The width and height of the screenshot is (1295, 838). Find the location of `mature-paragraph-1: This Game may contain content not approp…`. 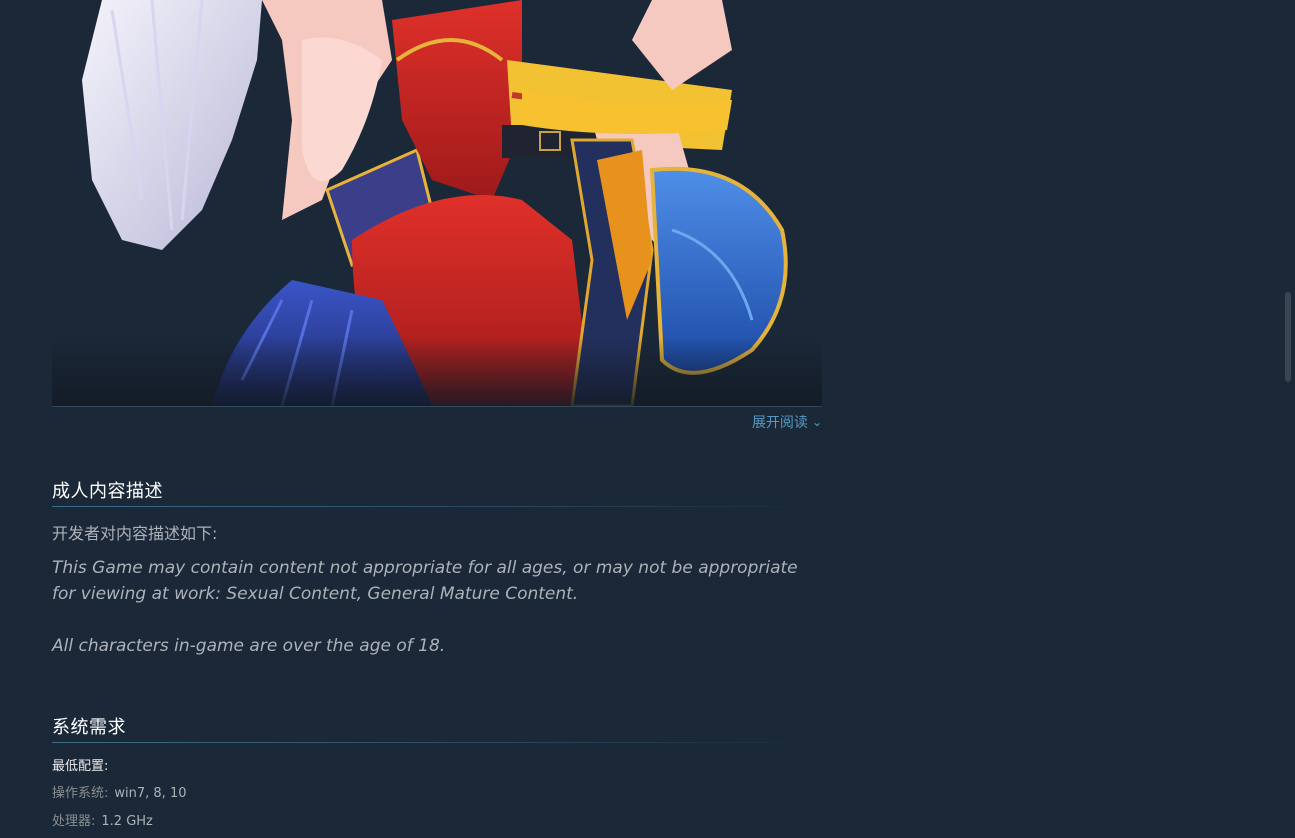

mature-paragraph-1: This Game may contain content not approp… is located at coordinates (425, 581).